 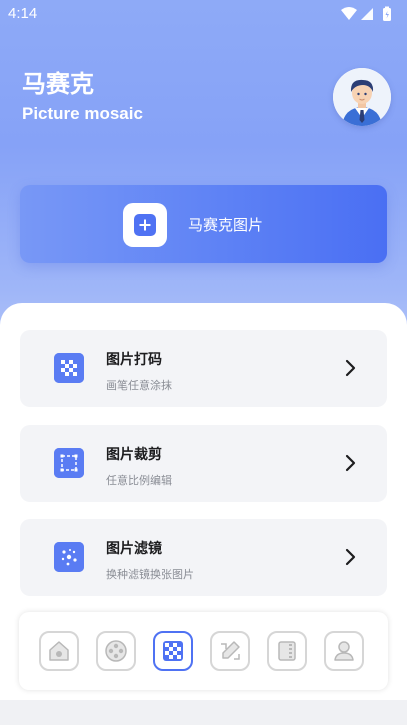 I want to click on add-icon-container, so click(x=145, y=225).